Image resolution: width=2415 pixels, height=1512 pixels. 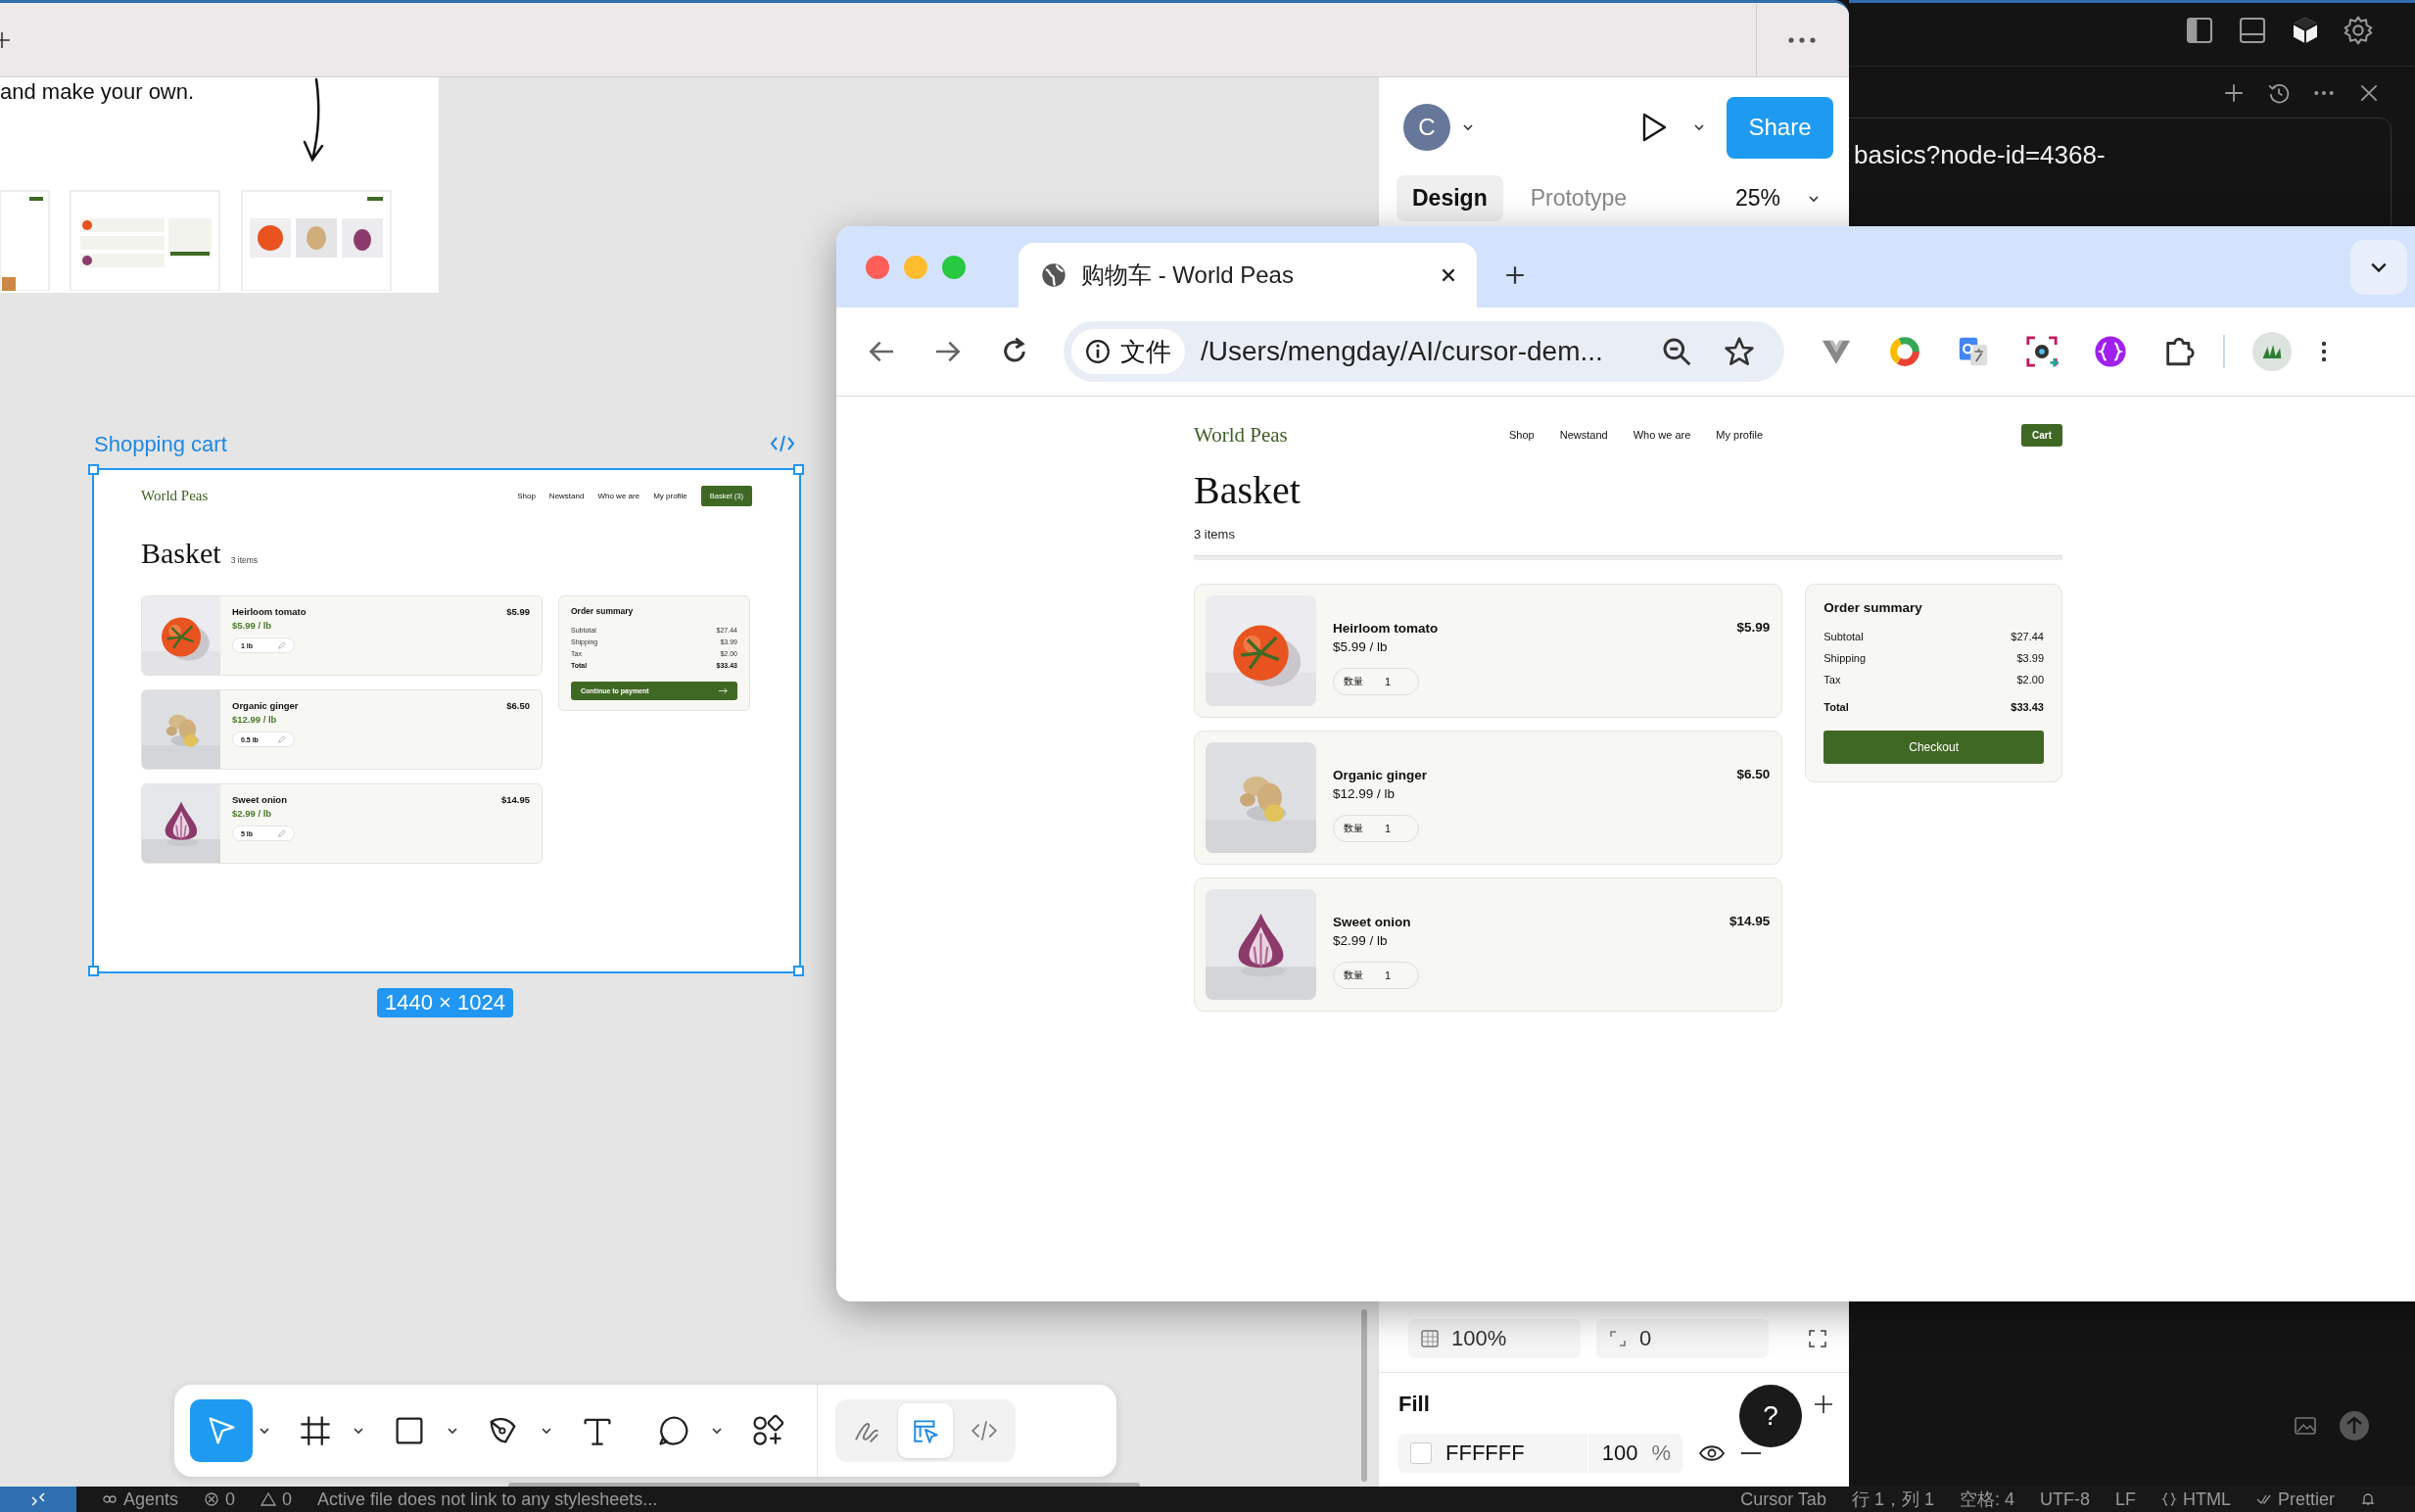 What do you see at coordinates (1421, 1453) in the screenshot?
I see `color-swatch` at bounding box center [1421, 1453].